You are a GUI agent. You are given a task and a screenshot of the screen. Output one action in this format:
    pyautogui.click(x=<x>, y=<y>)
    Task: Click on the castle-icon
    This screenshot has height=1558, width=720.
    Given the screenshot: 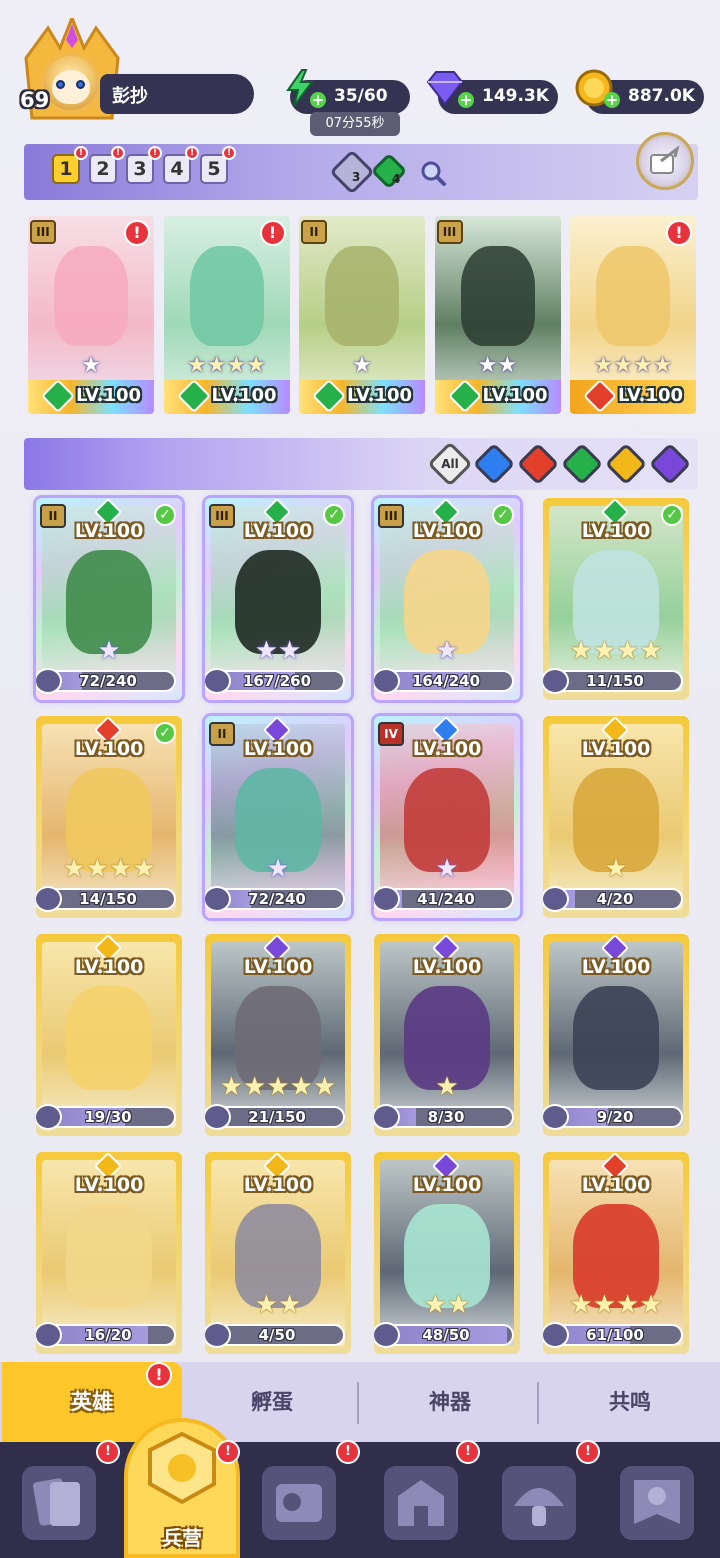 What is the action you would take?
    pyautogui.click(x=421, y=1503)
    